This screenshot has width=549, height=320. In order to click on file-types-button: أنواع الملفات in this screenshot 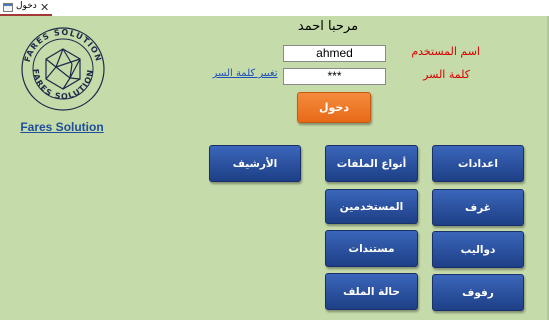, I will do `click(371, 163)`.